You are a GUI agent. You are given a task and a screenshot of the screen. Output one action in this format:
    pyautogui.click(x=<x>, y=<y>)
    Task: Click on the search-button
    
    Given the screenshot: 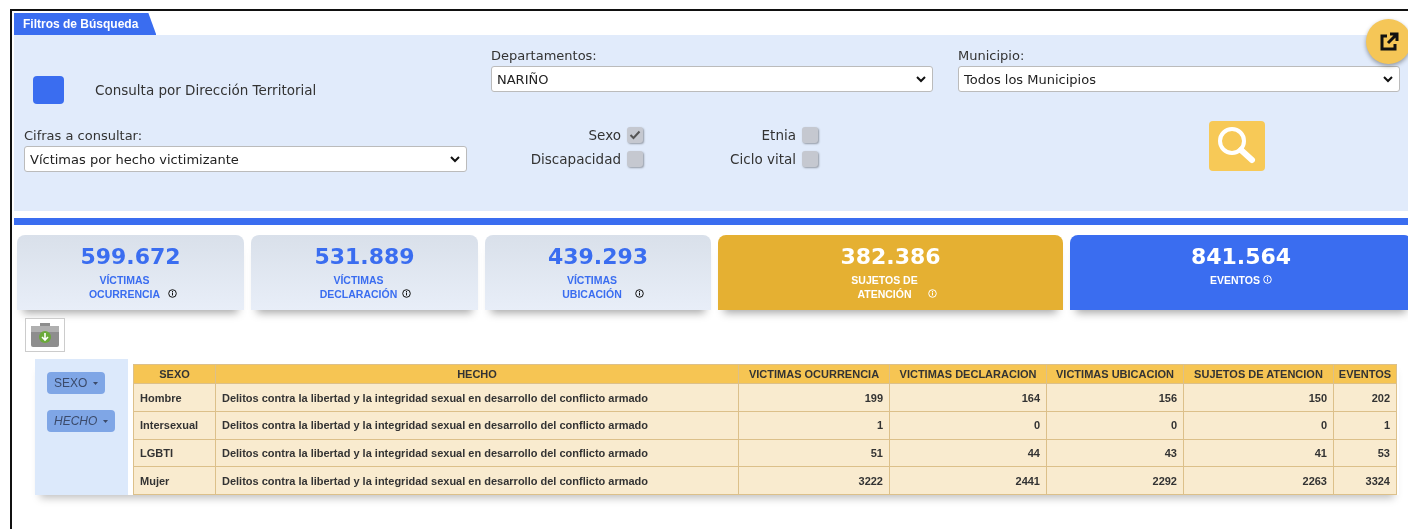 What is the action you would take?
    pyautogui.click(x=1237, y=146)
    